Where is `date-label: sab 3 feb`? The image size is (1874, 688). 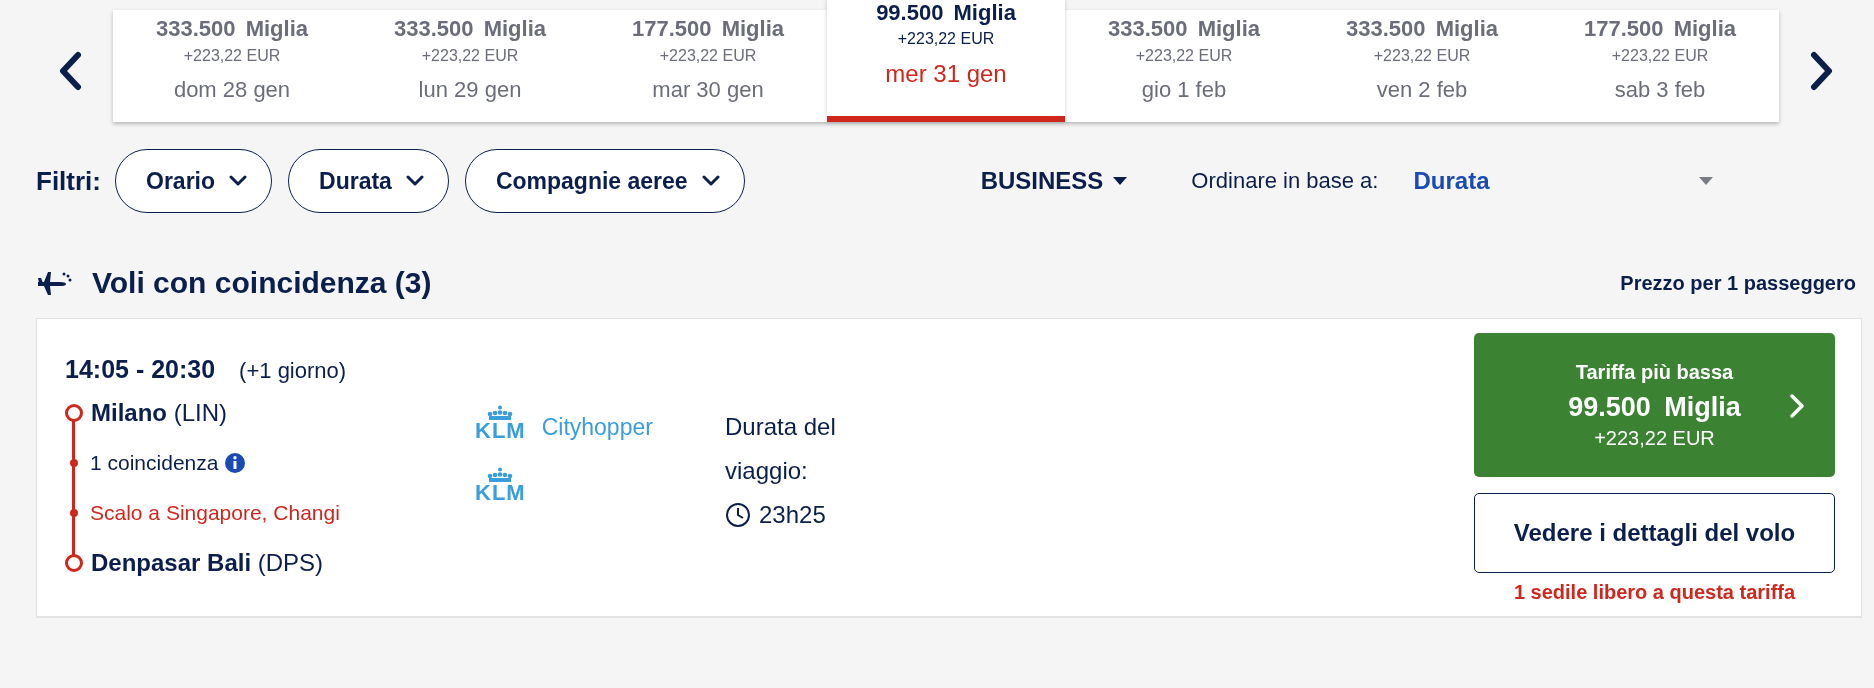 date-label: sab 3 feb is located at coordinates (1660, 90).